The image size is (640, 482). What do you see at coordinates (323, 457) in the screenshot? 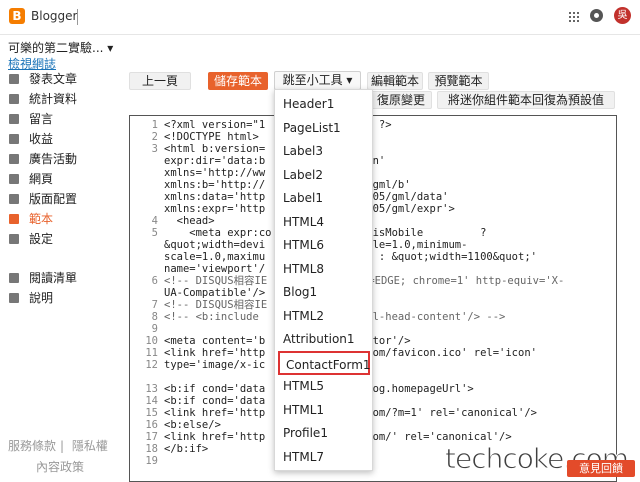
I see `dropdown-item-html7: HTML7` at bounding box center [323, 457].